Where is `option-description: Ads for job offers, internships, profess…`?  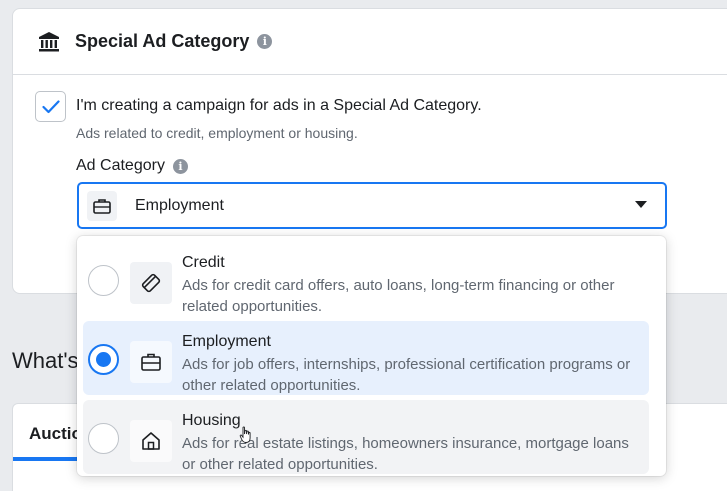 option-description: Ads for job offers, internships, profess… is located at coordinates (406, 375).